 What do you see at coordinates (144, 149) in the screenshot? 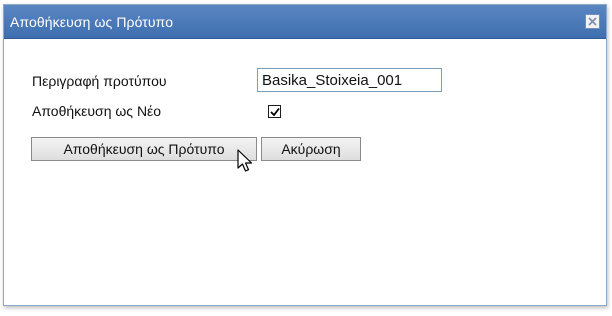
I see `save-as-template-button: Αποθήκευση ως Πρότυπο` at bounding box center [144, 149].